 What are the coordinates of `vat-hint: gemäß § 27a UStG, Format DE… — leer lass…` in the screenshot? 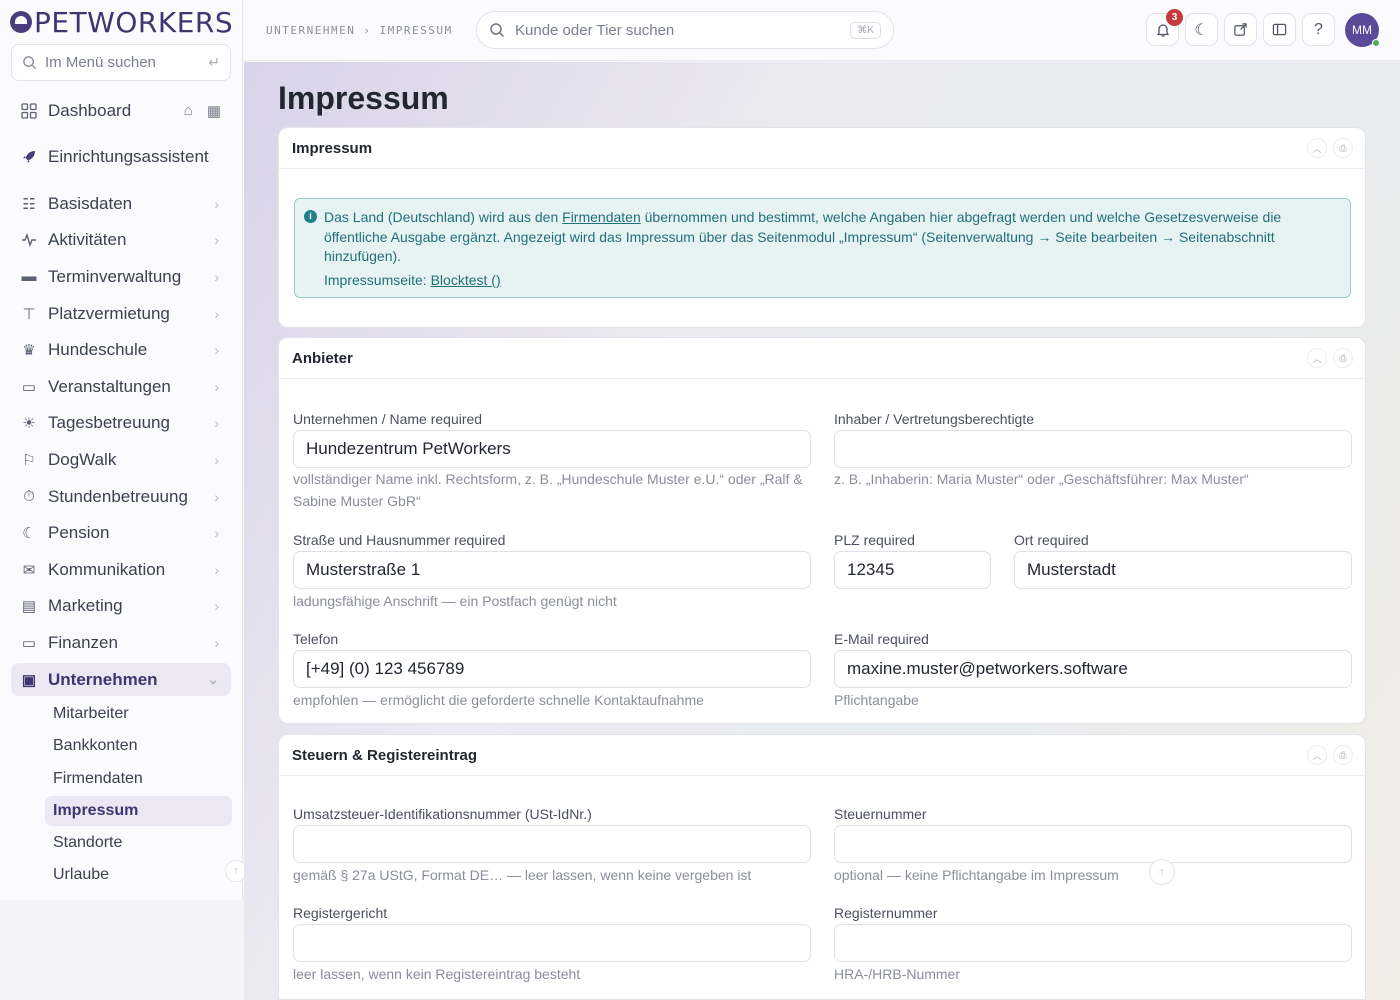 It's located at (522, 875).